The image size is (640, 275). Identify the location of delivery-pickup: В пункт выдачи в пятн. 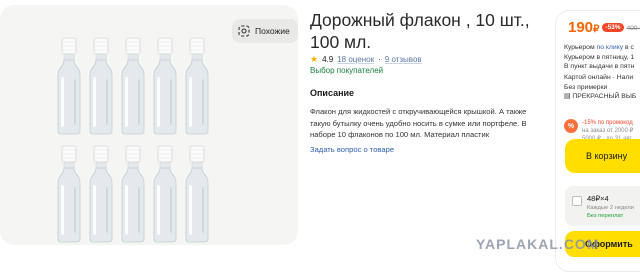
(599, 66).